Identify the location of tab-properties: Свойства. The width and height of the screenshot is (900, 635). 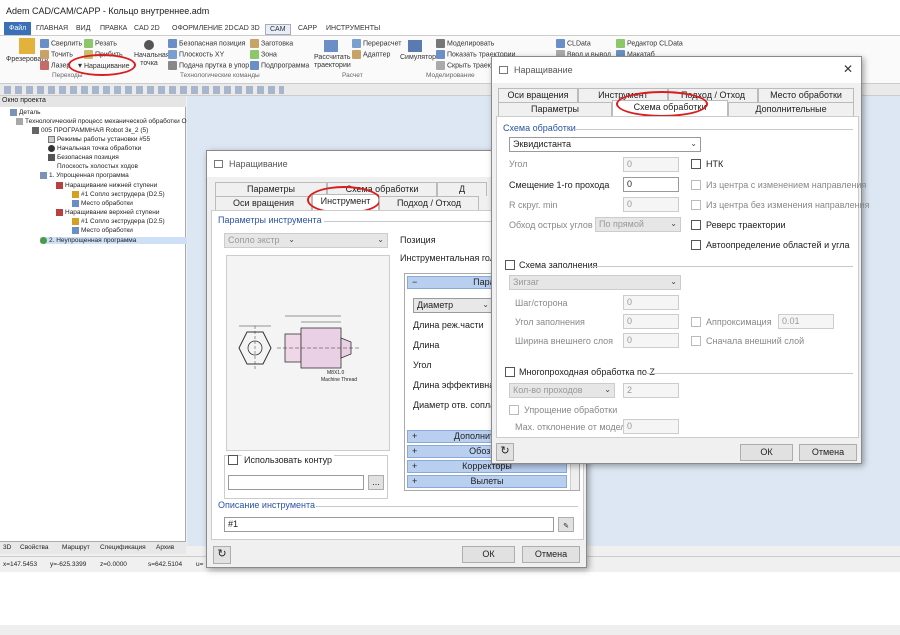
(34, 547).